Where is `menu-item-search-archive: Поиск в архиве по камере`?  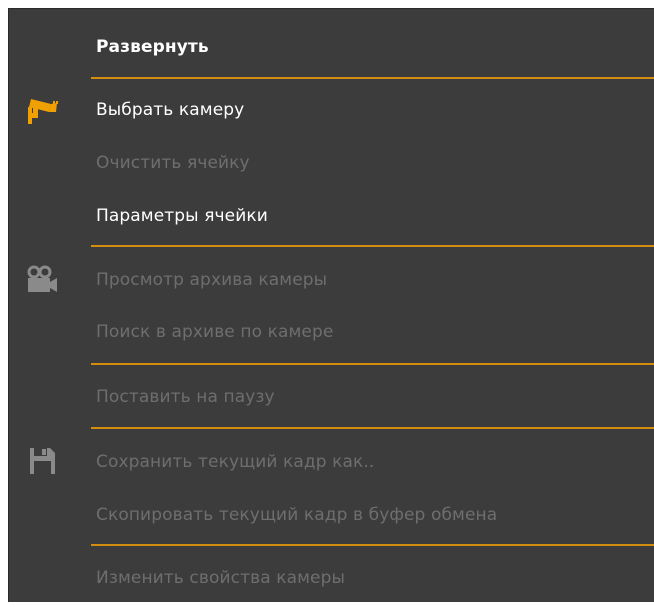 menu-item-search-archive: Поиск в архиве по камере is located at coordinates (331, 332).